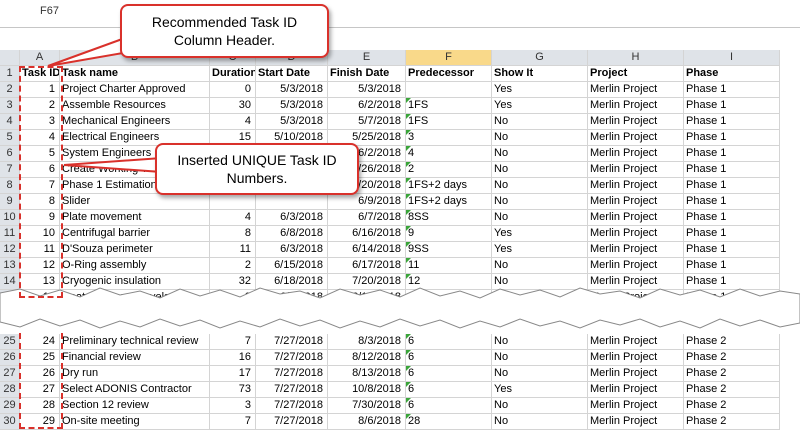  Describe the element at coordinates (367, 390) in the screenshot. I see `cell-finish: 10/8/2018` at that location.